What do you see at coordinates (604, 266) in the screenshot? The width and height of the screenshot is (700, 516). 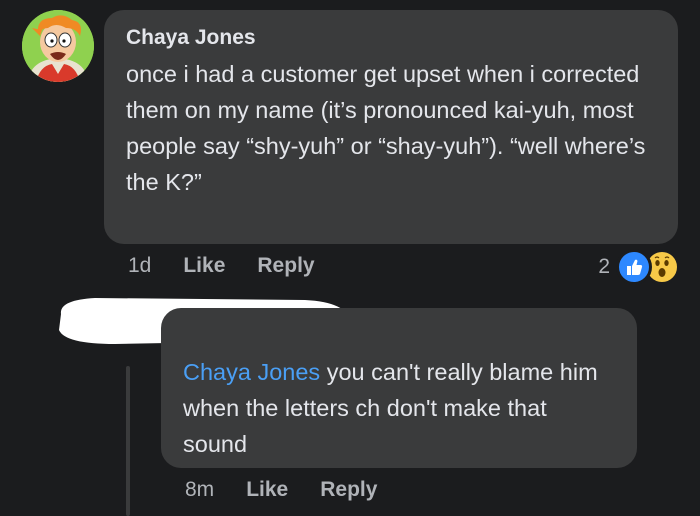 I see `reaction-count: 2` at bounding box center [604, 266].